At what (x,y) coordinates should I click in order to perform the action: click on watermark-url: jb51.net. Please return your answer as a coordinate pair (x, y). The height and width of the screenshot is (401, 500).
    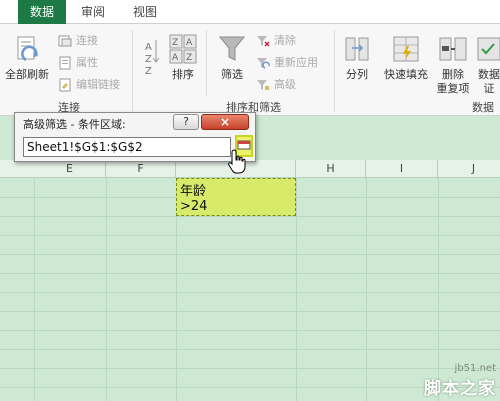
    Looking at the image, I should click on (475, 368).